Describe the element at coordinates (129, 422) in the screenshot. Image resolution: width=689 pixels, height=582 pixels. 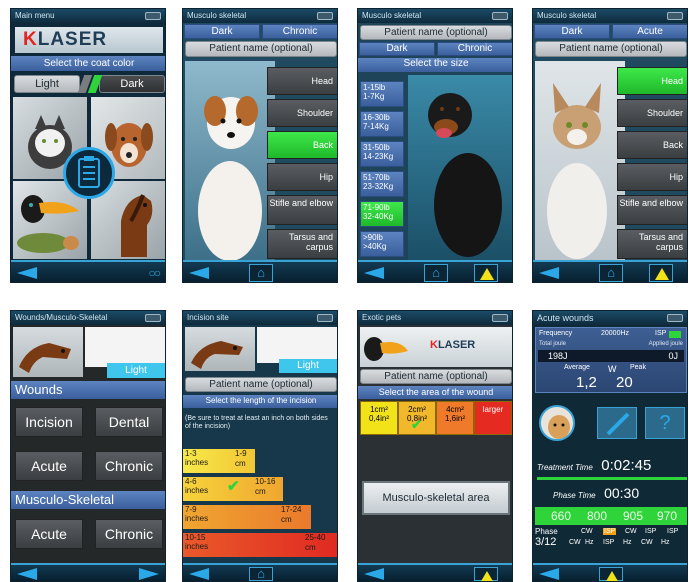
I see `dental-button: Dental` at that location.